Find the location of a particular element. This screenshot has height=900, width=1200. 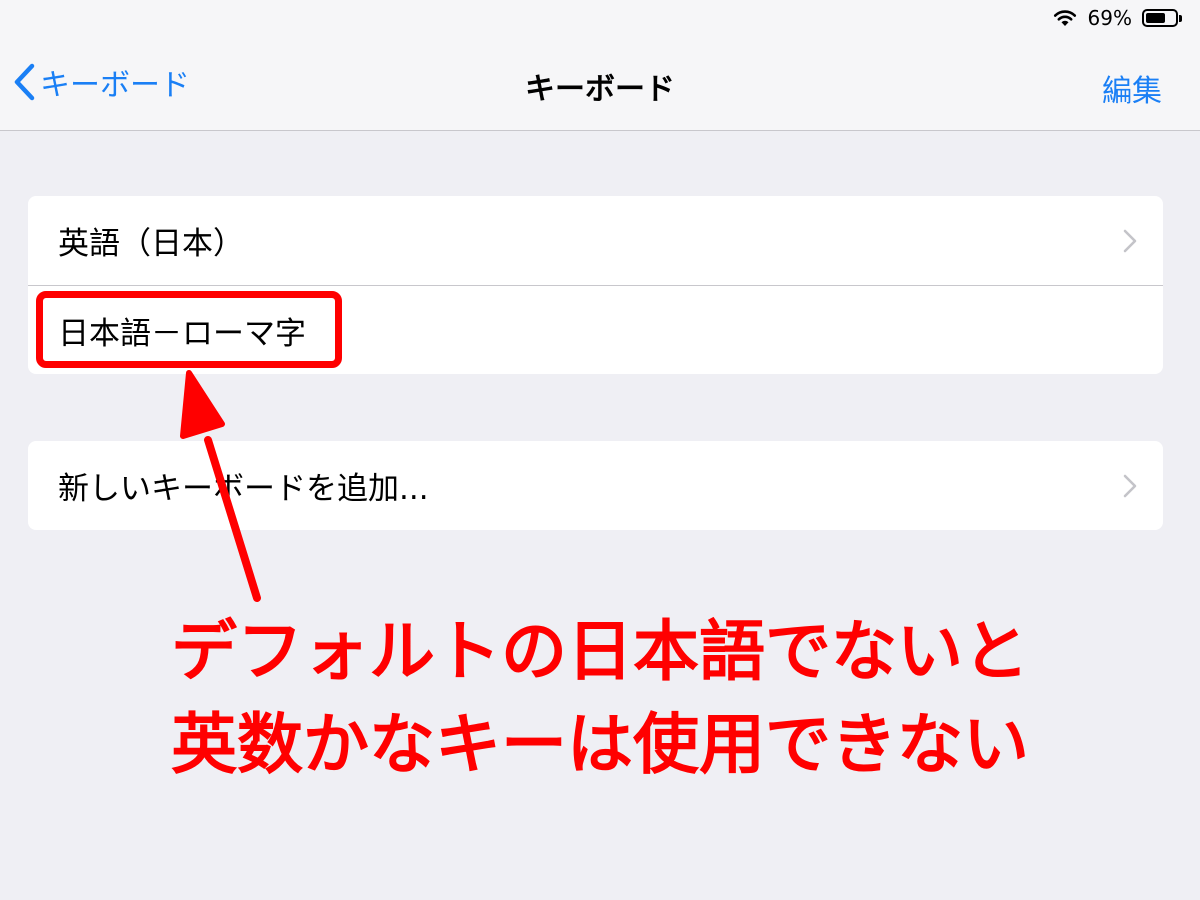

annotation-line-2: 英数かなキーは使用できない is located at coordinates (600, 744).